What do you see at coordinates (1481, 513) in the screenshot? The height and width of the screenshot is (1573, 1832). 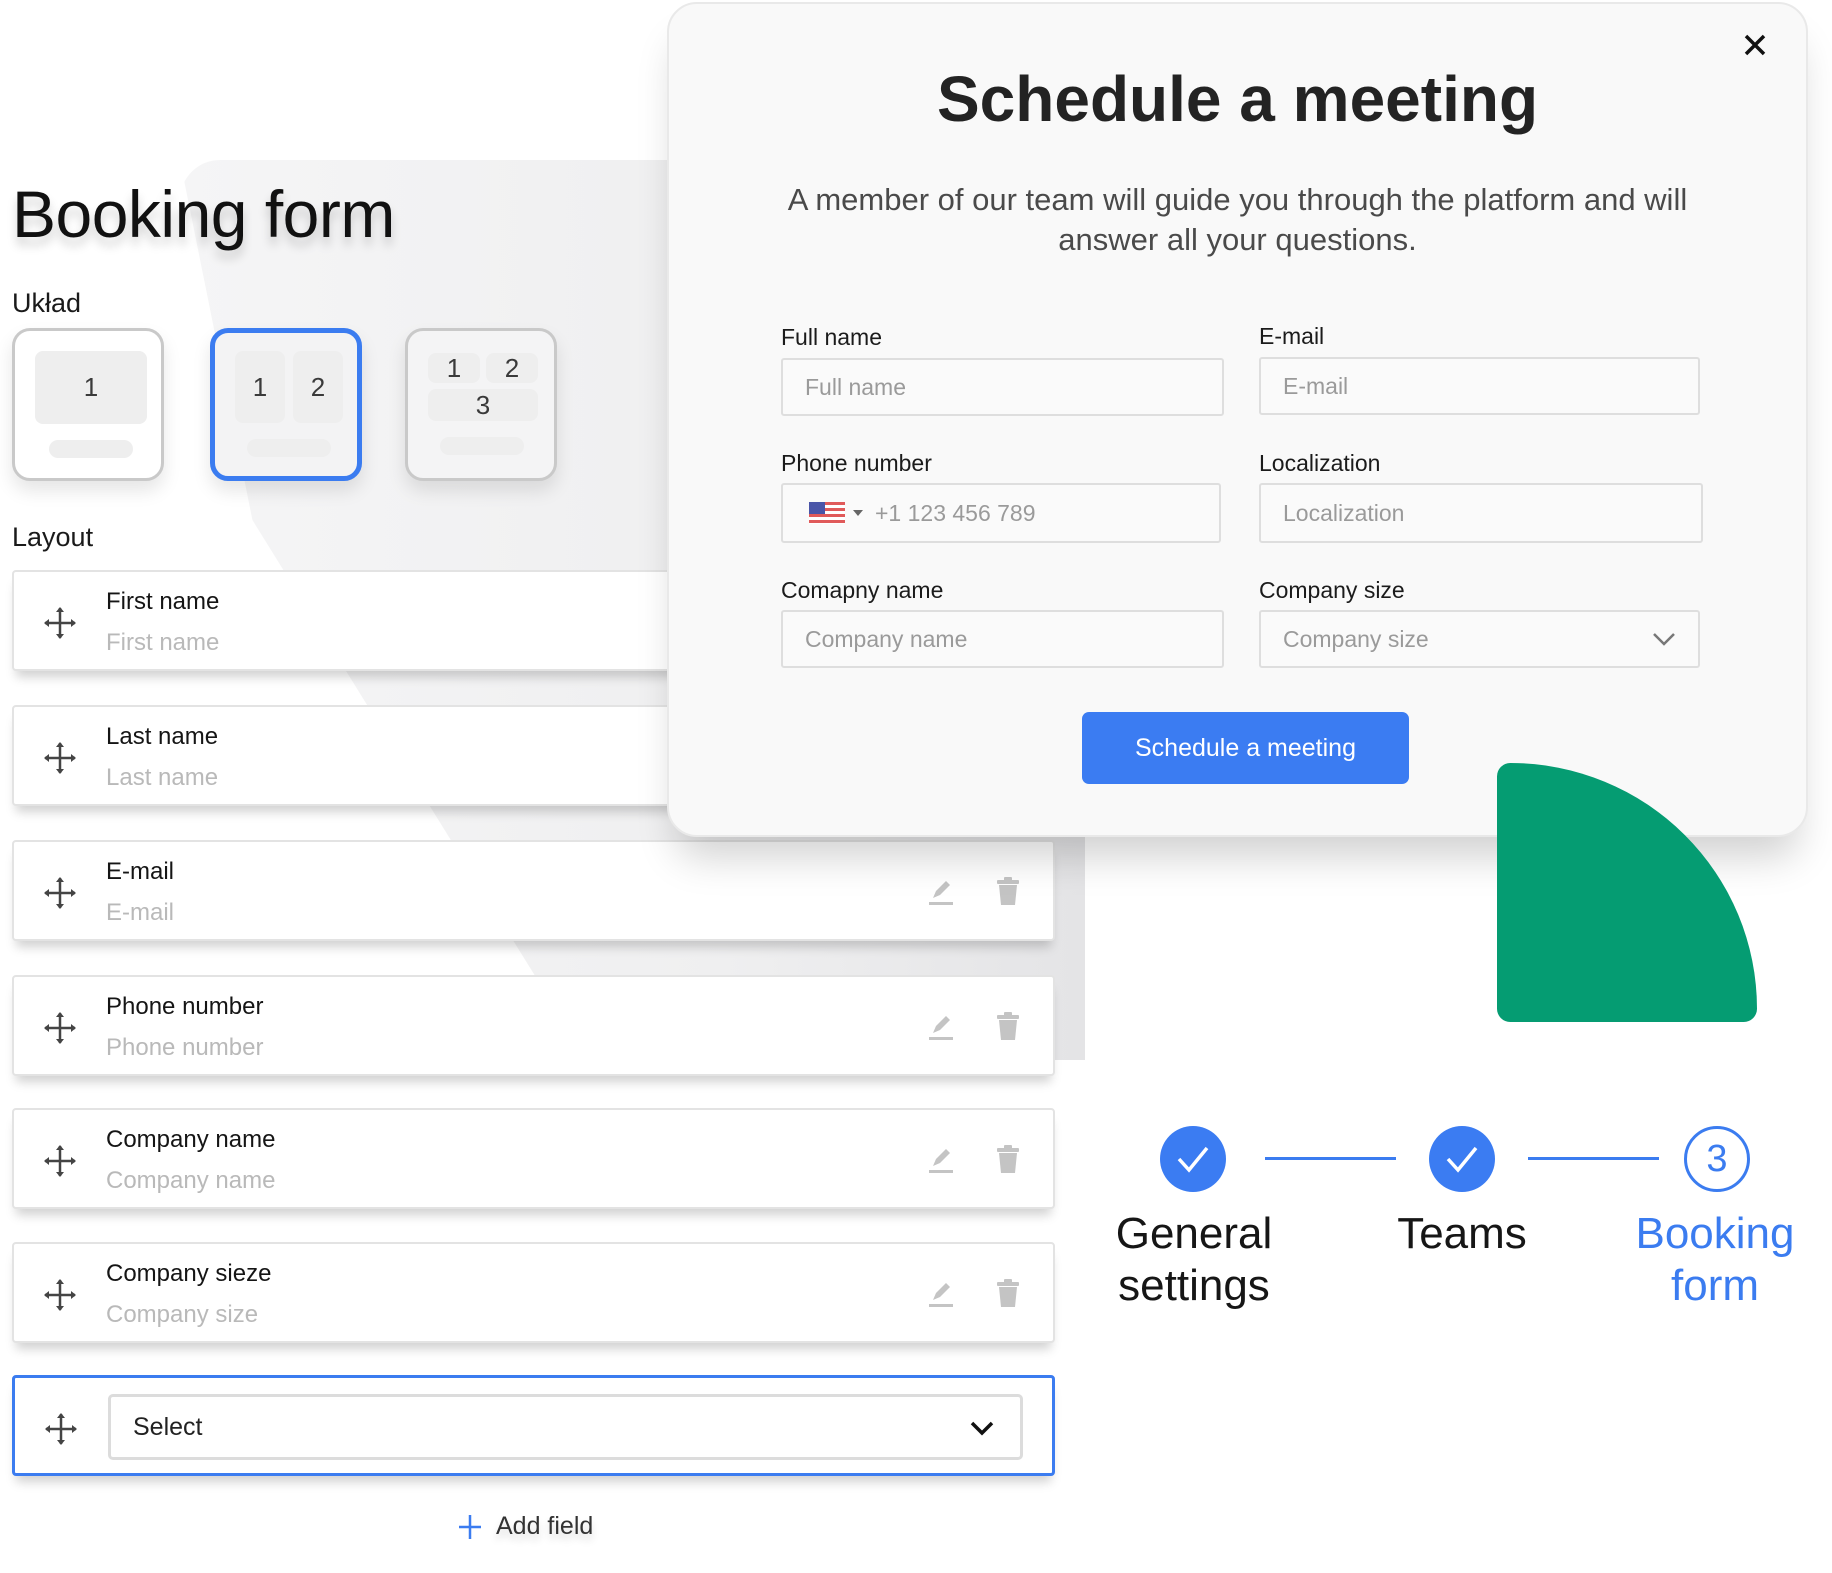 I see `localization-input: Localization` at bounding box center [1481, 513].